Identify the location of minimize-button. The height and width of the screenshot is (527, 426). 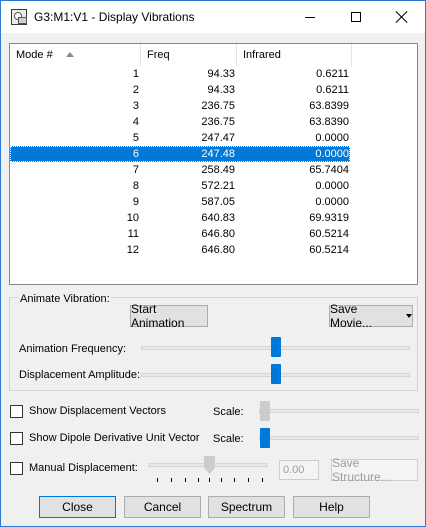
(310, 17).